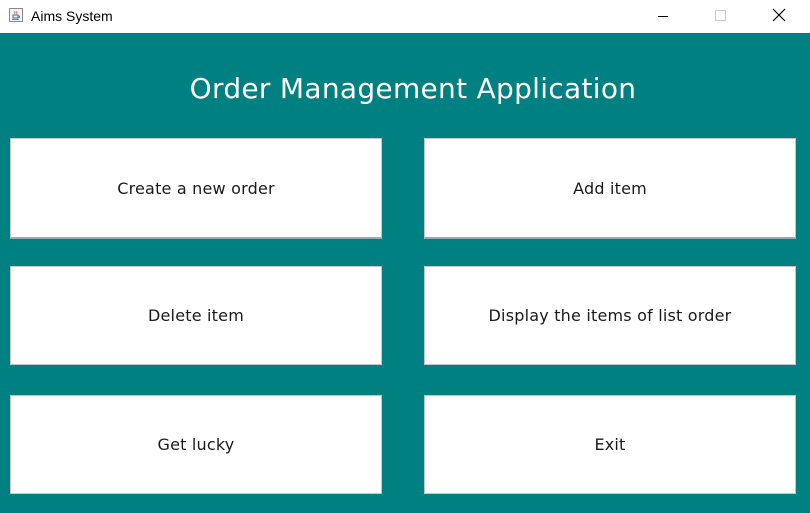  I want to click on minimize-button, so click(663, 16).